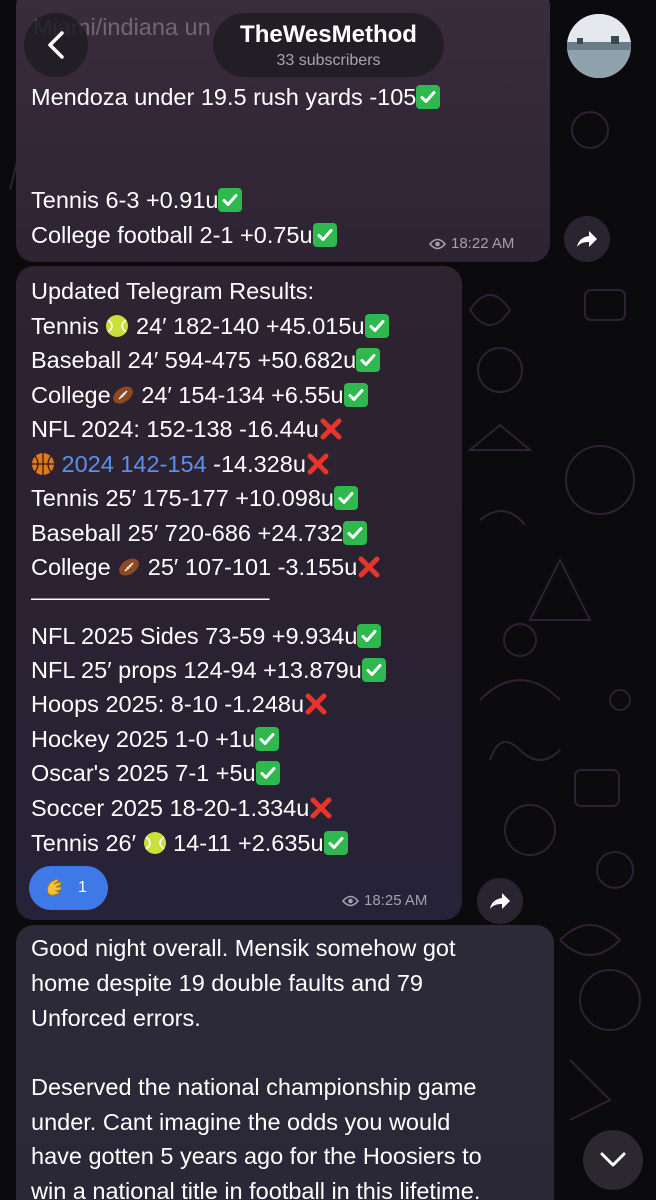 The image size is (656, 1200). I want to click on message2-line: College 24′ 154-134 +6.55u, so click(199, 395).